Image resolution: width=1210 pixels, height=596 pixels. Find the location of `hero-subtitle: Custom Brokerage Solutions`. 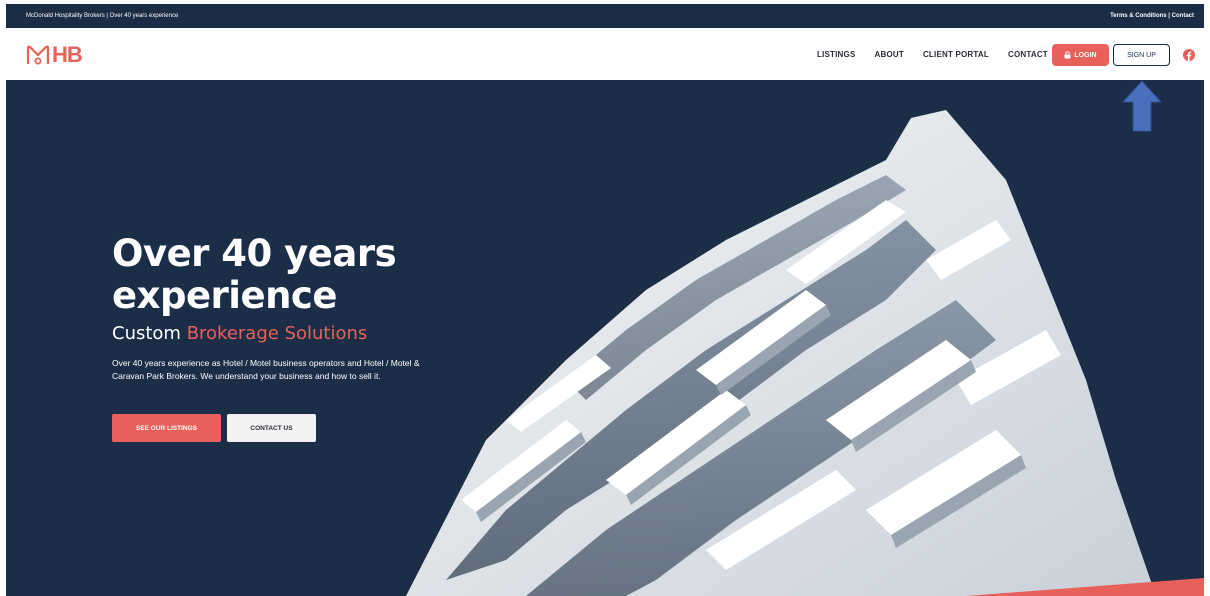

hero-subtitle: Custom Brokerage Solutions is located at coordinates (282, 333).